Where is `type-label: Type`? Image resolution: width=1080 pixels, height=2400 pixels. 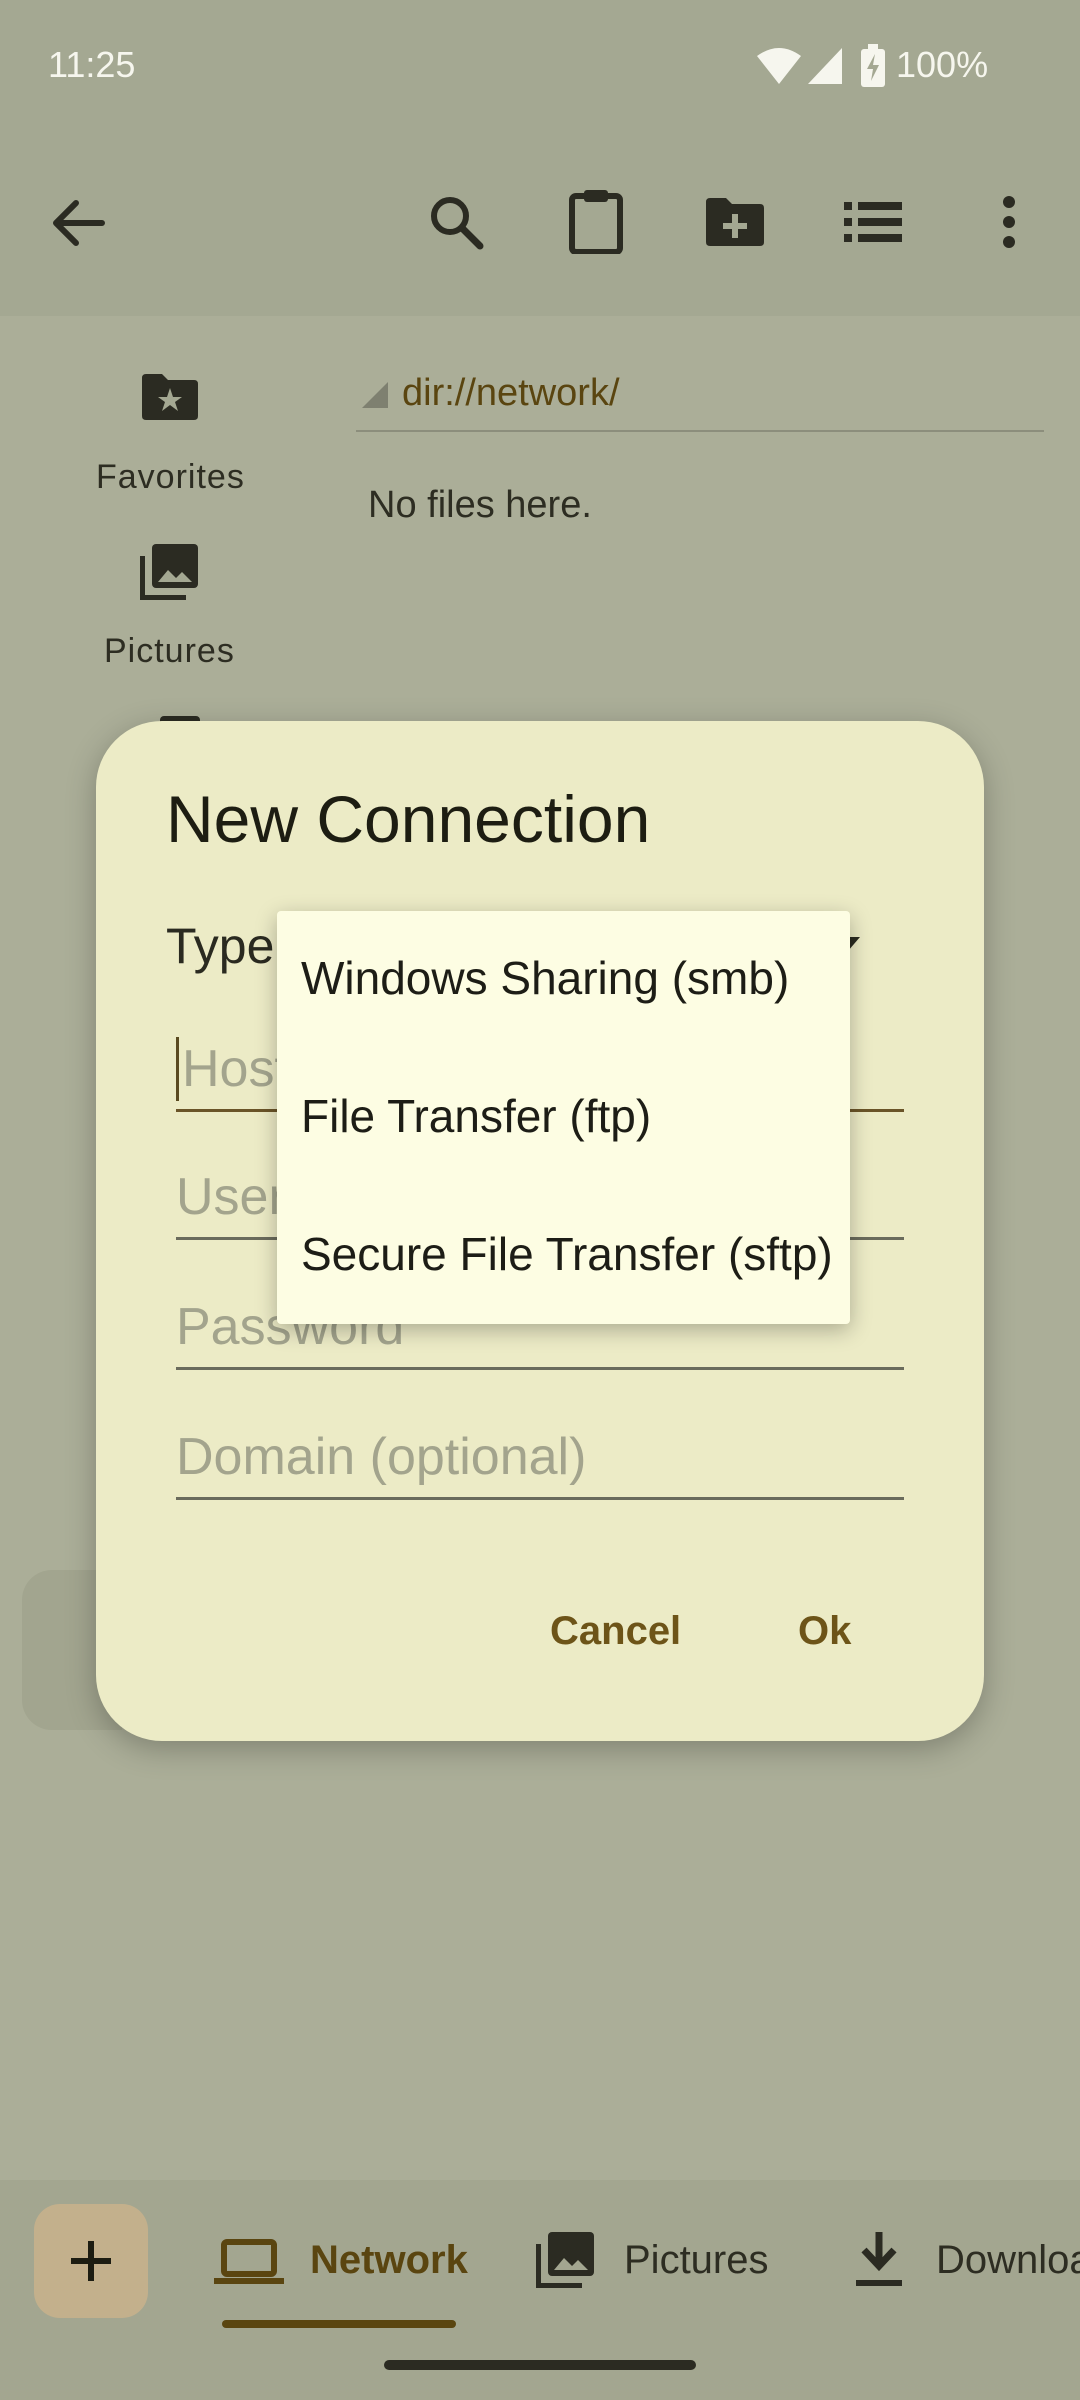 type-label: Type is located at coordinates (220, 946).